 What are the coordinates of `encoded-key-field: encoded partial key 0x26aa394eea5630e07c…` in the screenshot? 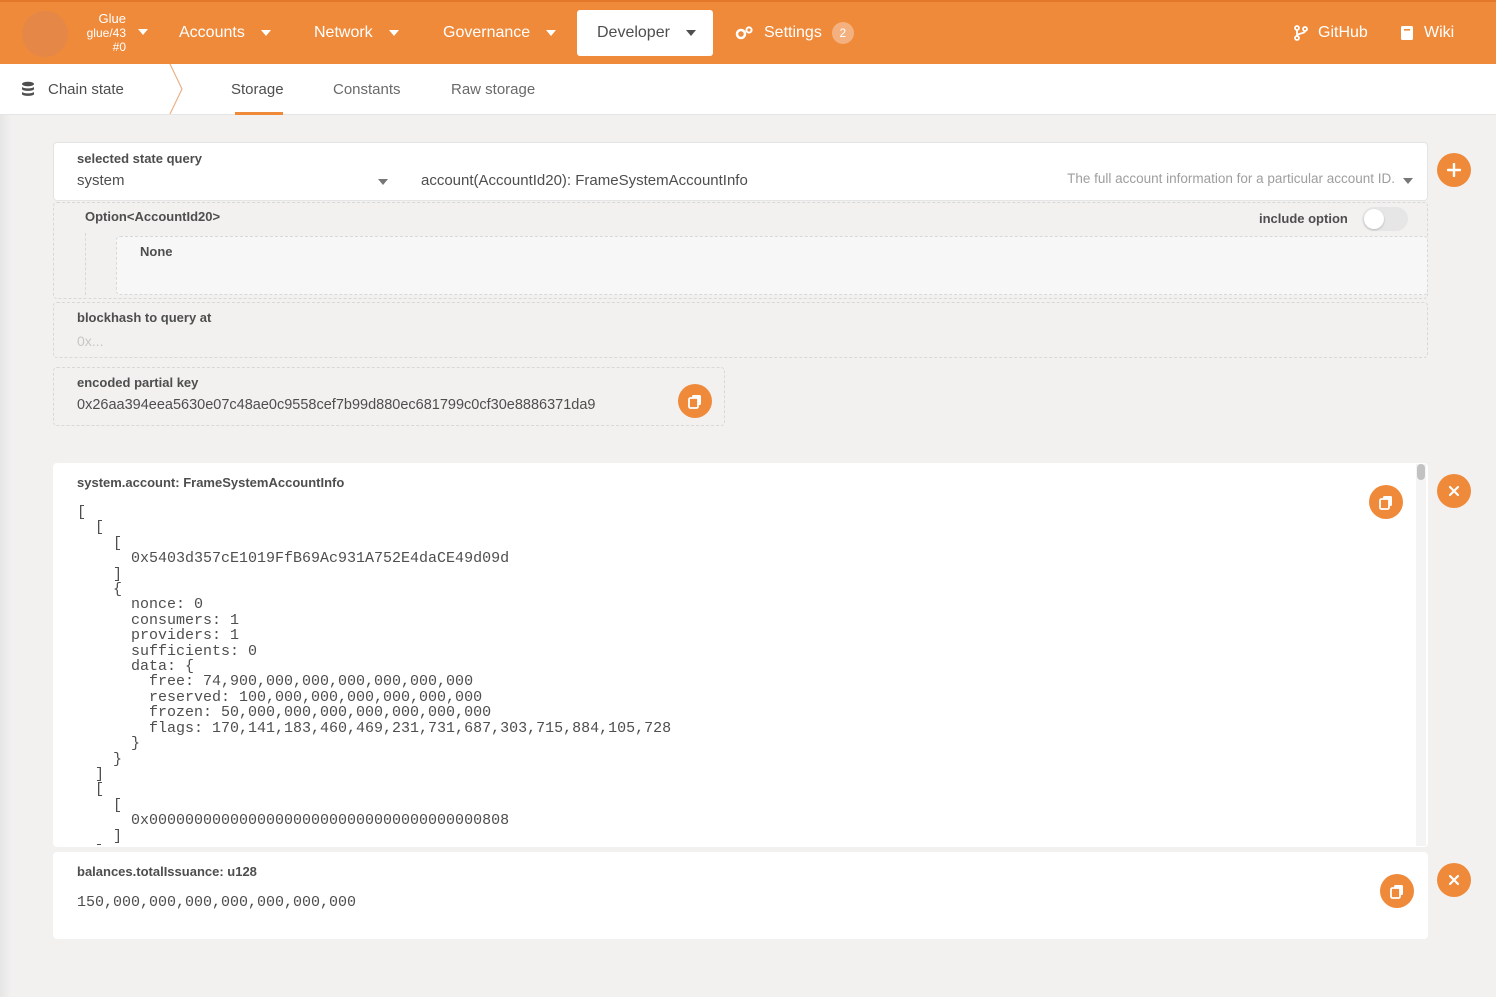 It's located at (389, 396).